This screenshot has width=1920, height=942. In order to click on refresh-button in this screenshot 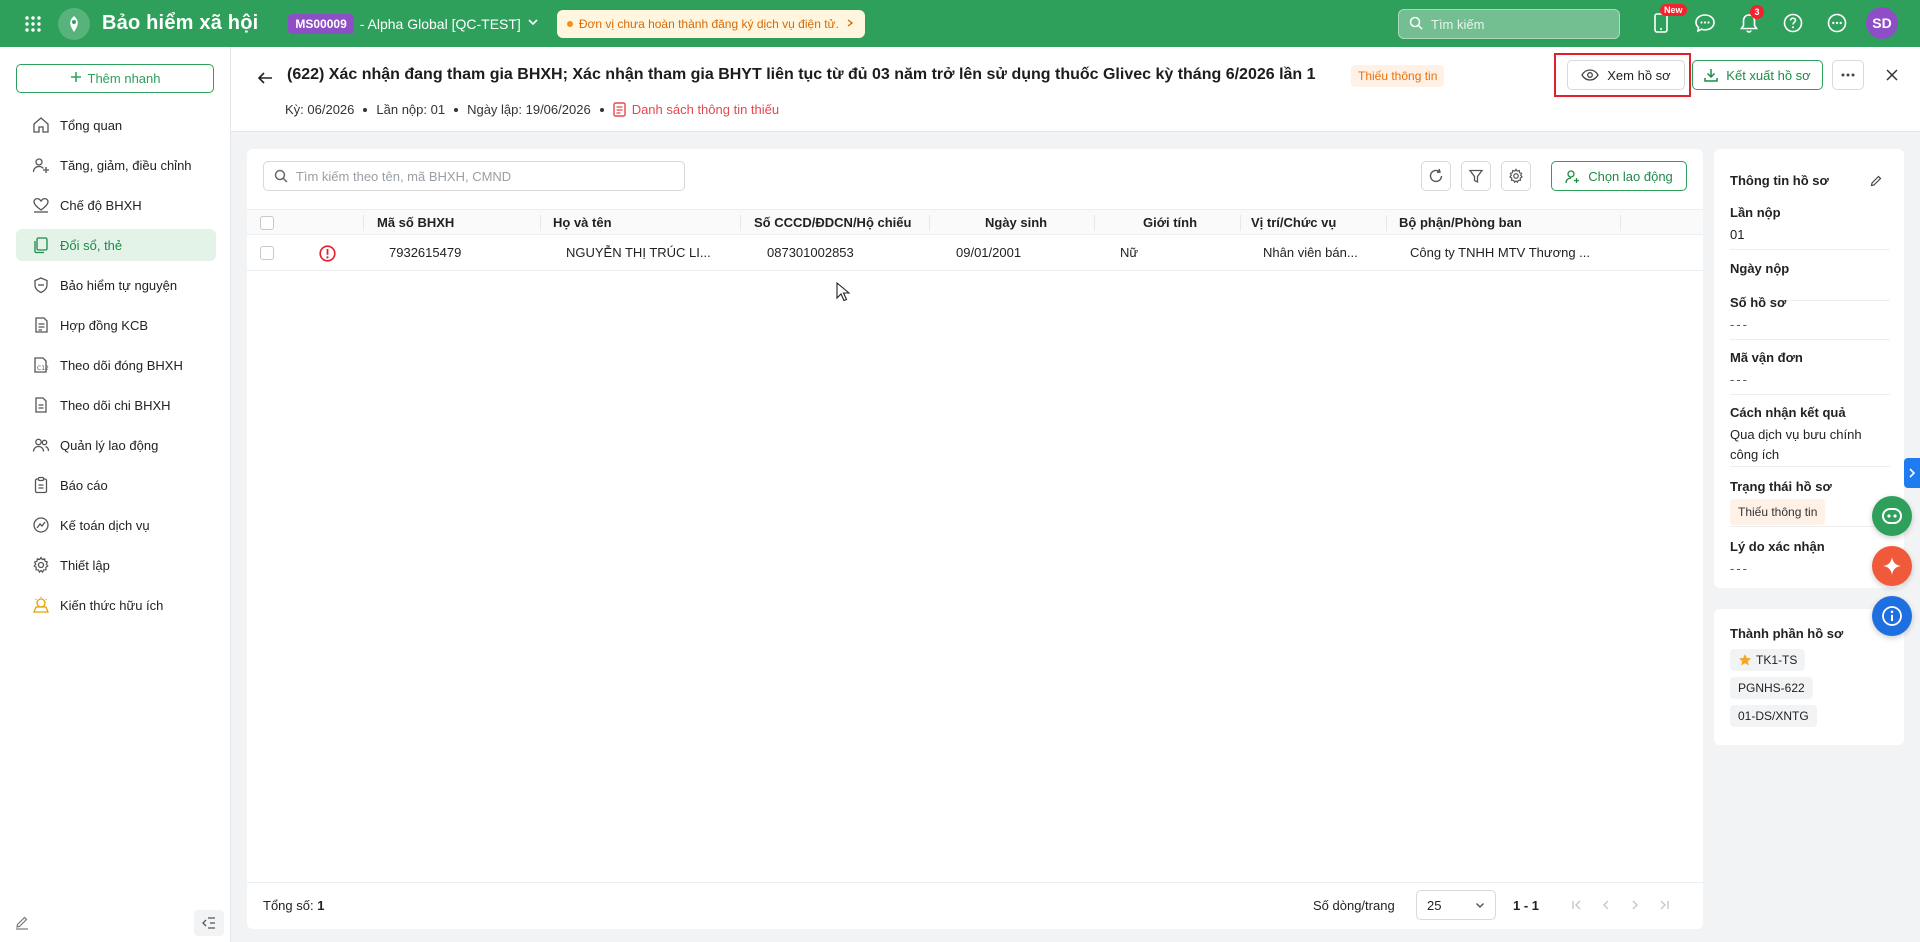, I will do `click(1436, 176)`.